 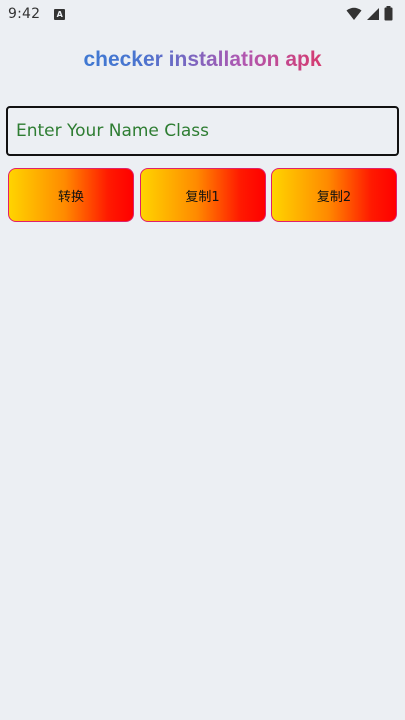 What do you see at coordinates (24, 14) in the screenshot?
I see `status-time: 9:42` at bounding box center [24, 14].